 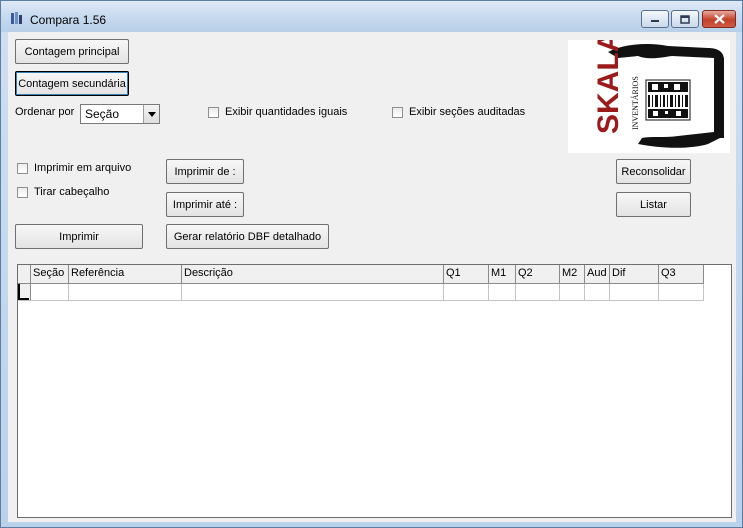 What do you see at coordinates (658, 89) in the screenshot?
I see `skala-logo-graphic: SKALA INVENTÁRIOS` at bounding box center [658, 89].